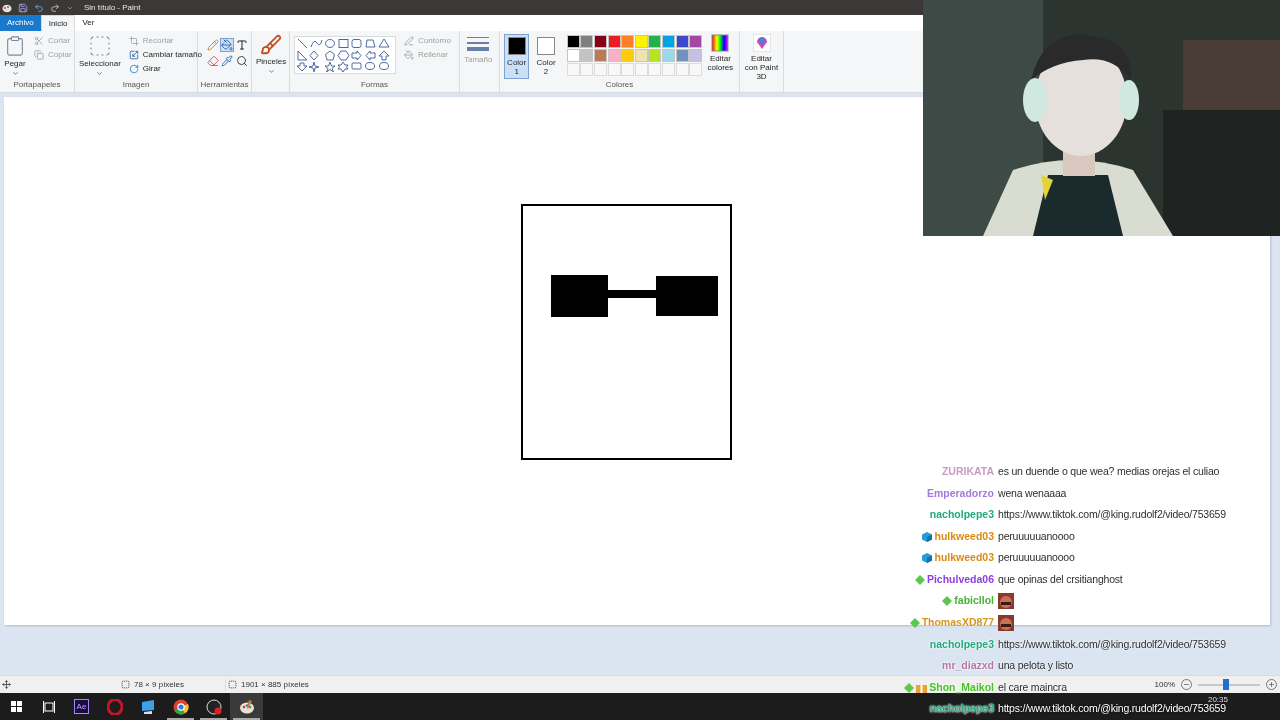 The width and height of the screenshot is (1280, 720). Describe the element at coordinates (112, 7) in the screenshot. I see `window-title: Sin título - Paint` at that location.